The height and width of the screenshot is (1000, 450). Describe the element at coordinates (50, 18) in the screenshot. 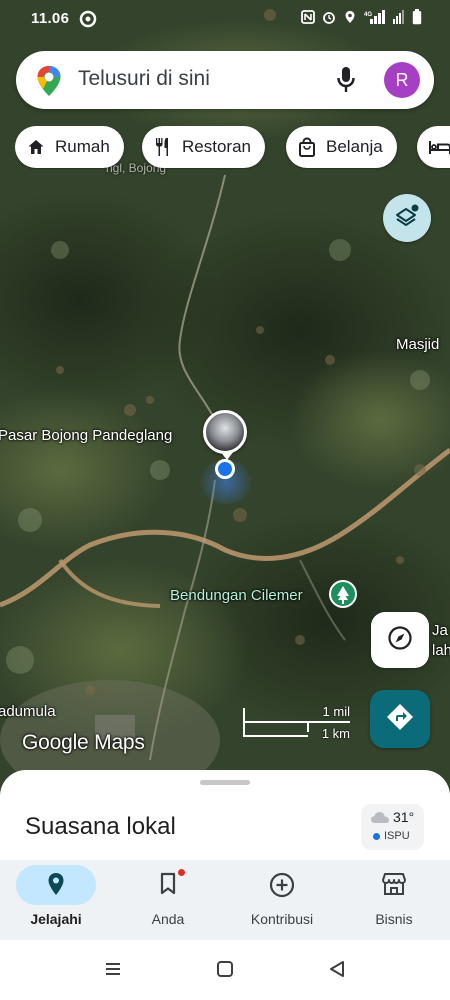

I see `status-time: 11.06` at that location.